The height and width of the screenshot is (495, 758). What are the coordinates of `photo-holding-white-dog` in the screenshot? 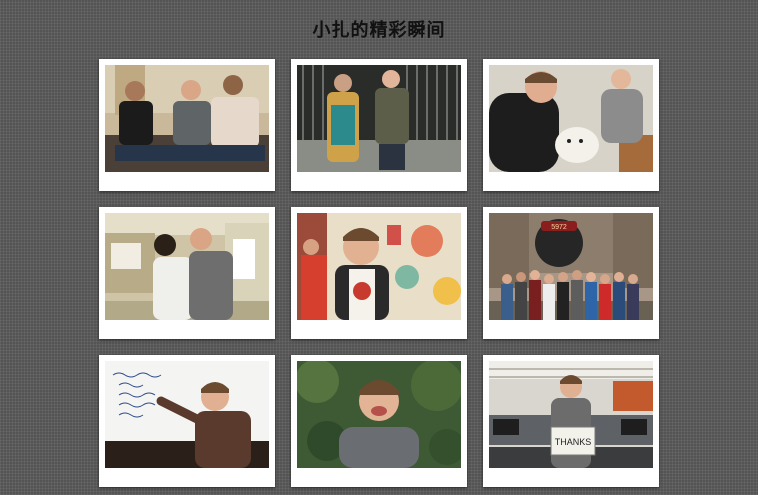 It's located at (571, 118).